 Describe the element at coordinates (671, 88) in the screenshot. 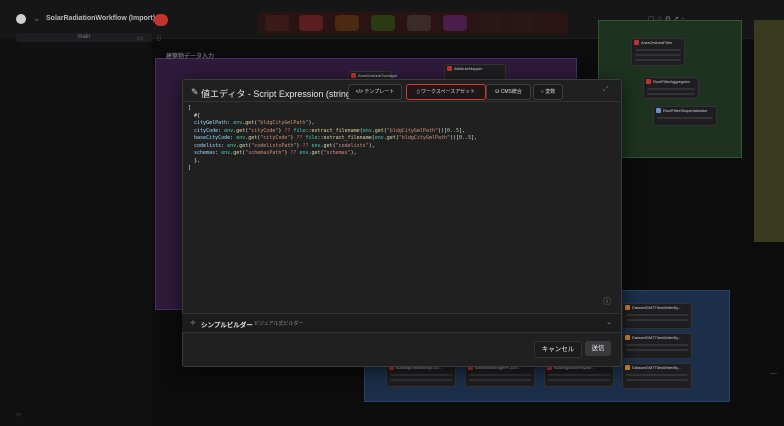

I see `canvas-node: RoofFilterAggregator` at that location.